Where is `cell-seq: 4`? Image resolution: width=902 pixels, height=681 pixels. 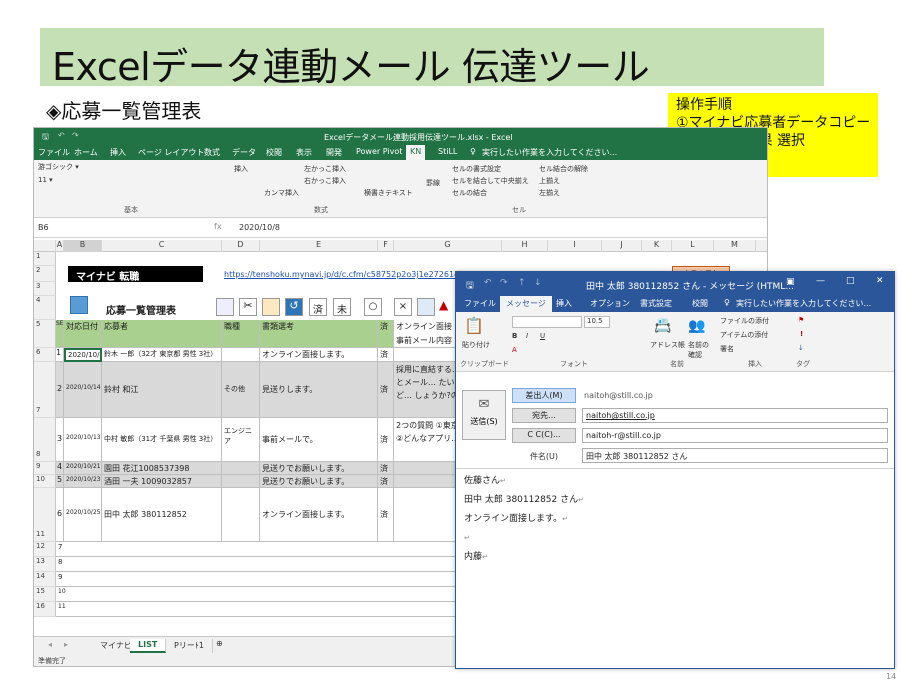
cell-seq: 4 is located at coordinates (60, 468).